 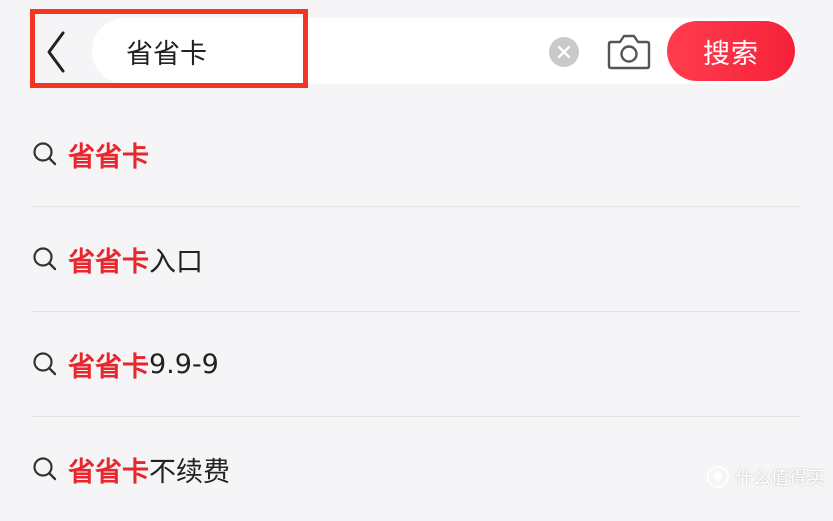 I want to click on suggestion-text: 省省卡, so click(x=108, y=154).